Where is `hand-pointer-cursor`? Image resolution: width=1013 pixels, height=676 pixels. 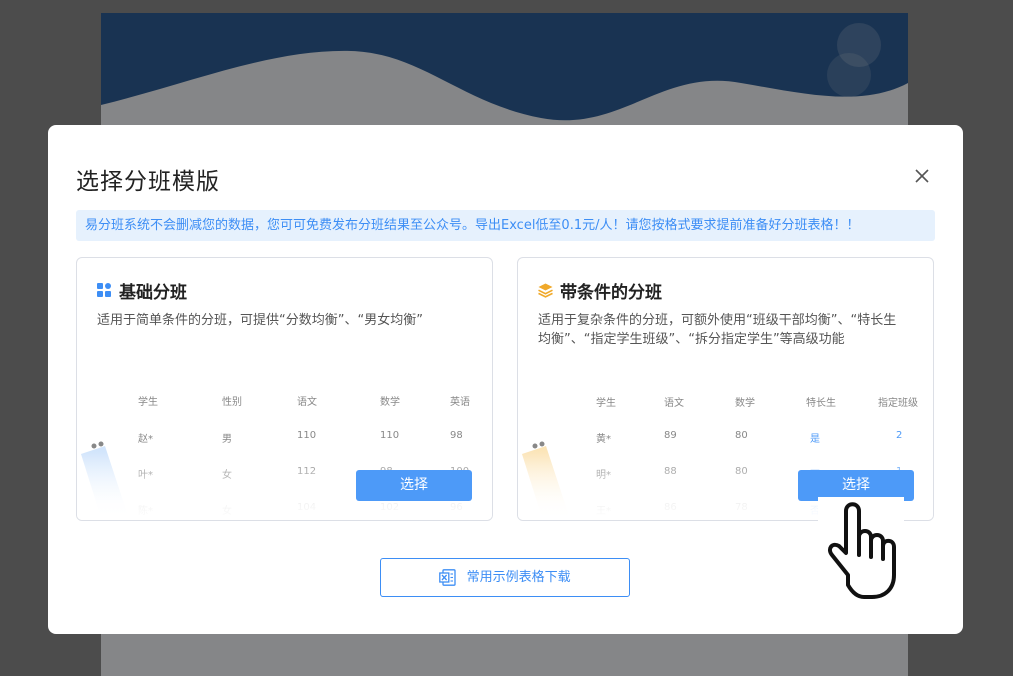
hand-pointer-cursor is located at coordinates (861, 550).